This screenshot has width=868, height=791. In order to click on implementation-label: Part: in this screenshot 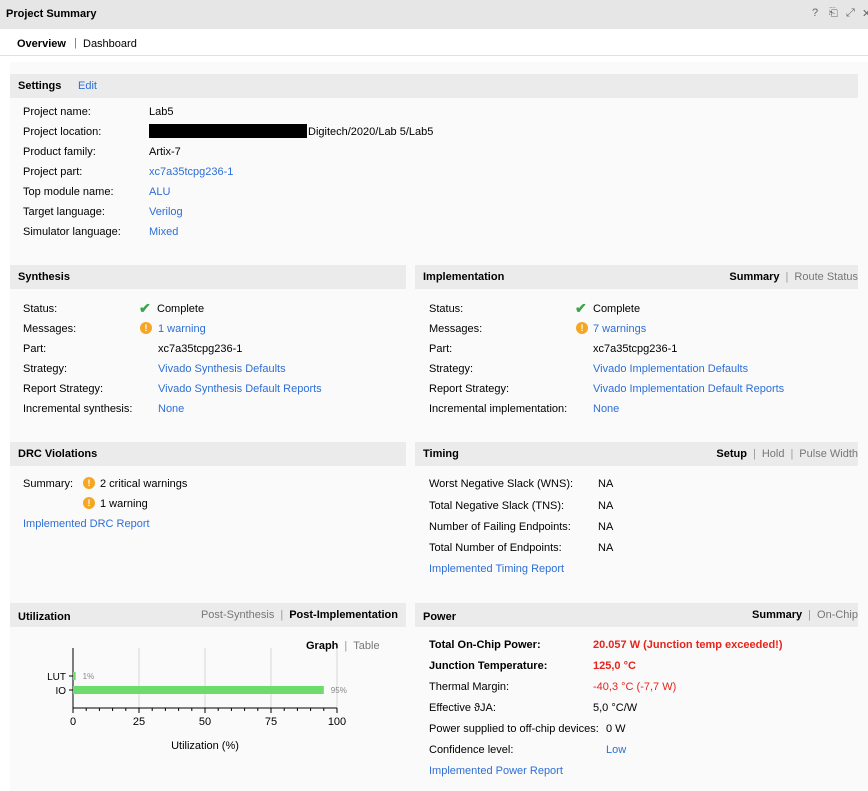, I will do `click(441, 349)`.